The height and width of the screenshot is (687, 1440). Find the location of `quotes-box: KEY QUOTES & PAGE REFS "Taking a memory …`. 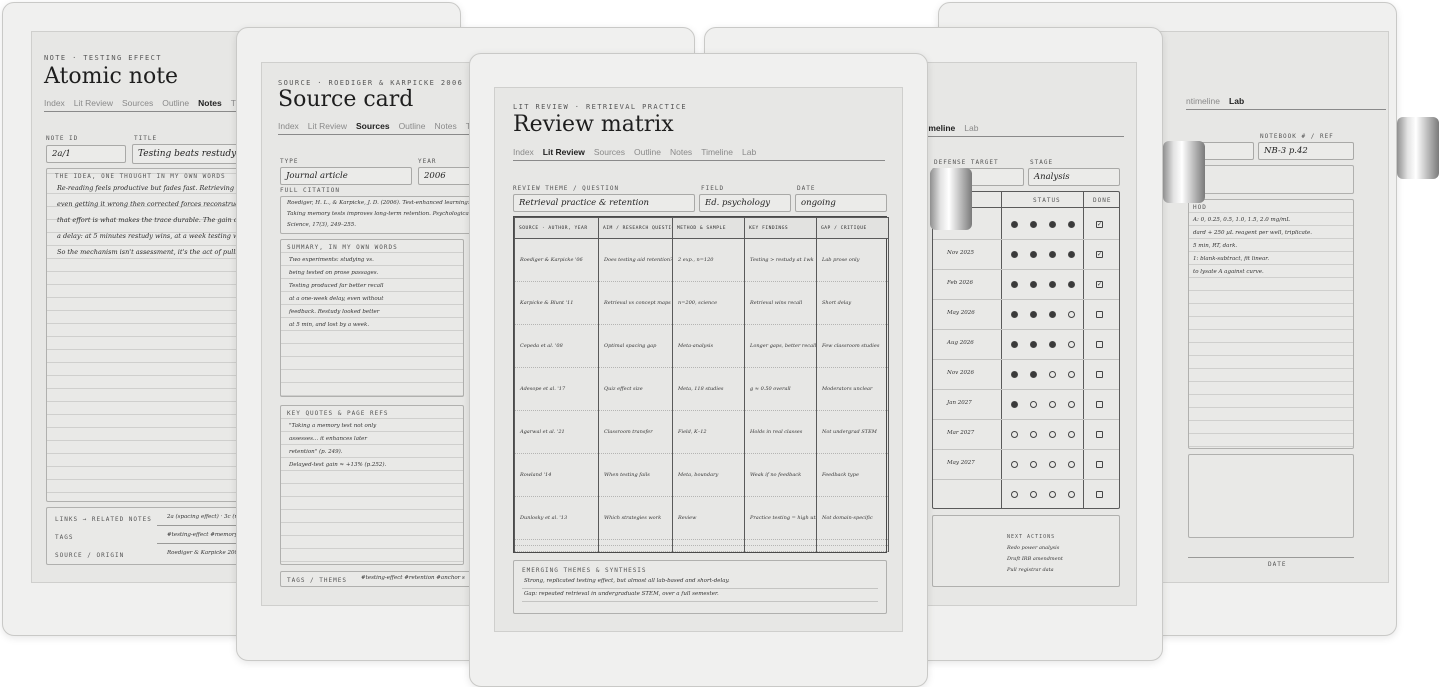

quotes-box: KEY QUOTES & PAGE REFS "Taking a memory … is located at coordinates (372, 485).